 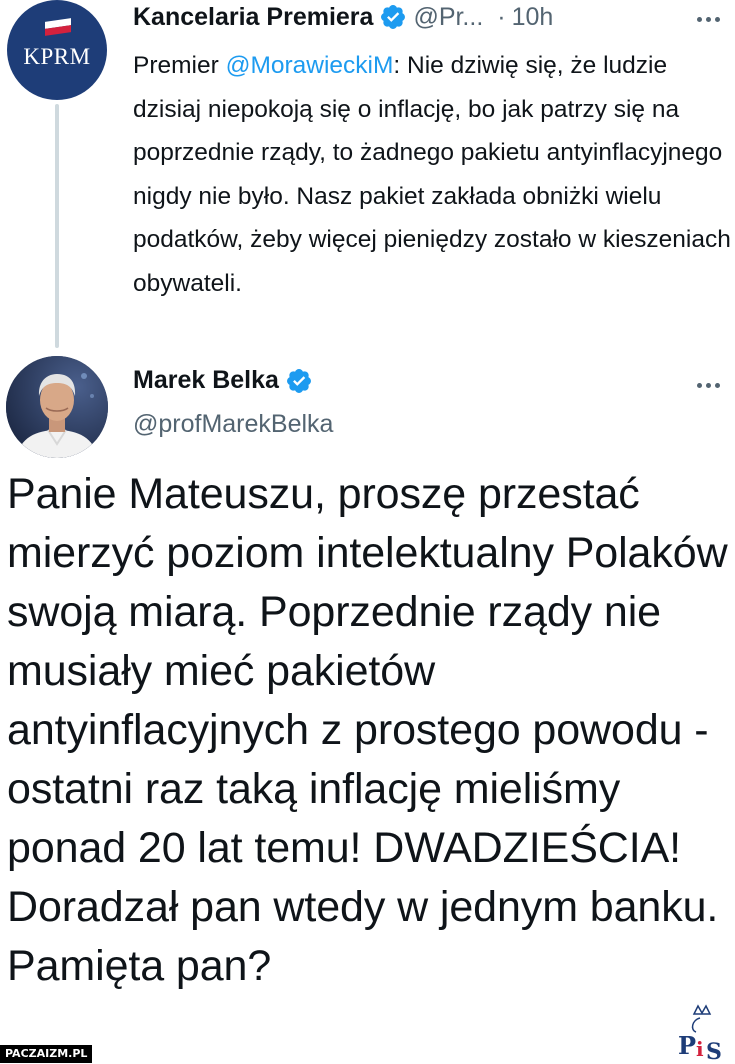 I want to click on mention-link: @MorawieckiM, so click(x=310, y=65).